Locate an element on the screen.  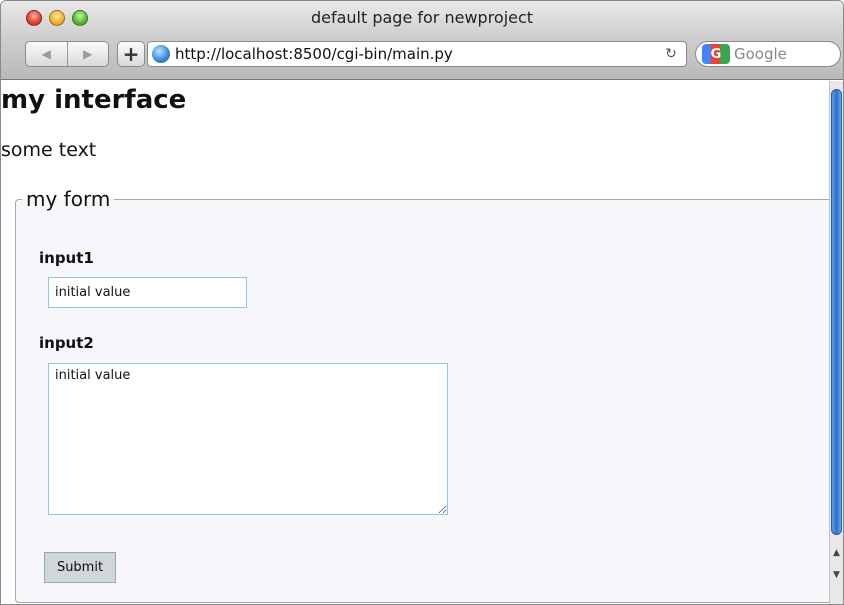
input2-textarea: initial value is located at coordinates (248, 439).